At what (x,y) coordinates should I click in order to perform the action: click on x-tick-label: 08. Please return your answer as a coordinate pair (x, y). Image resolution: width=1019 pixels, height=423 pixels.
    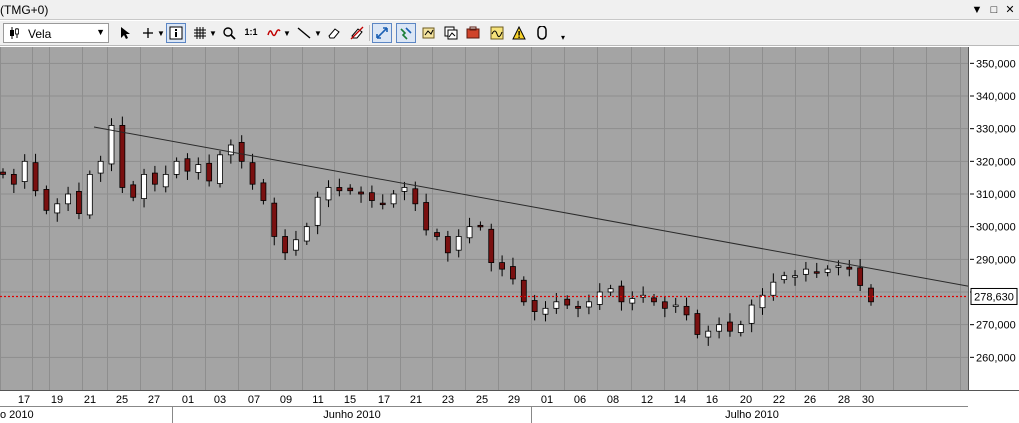
    Looking at the image, I should click on (613, 400).